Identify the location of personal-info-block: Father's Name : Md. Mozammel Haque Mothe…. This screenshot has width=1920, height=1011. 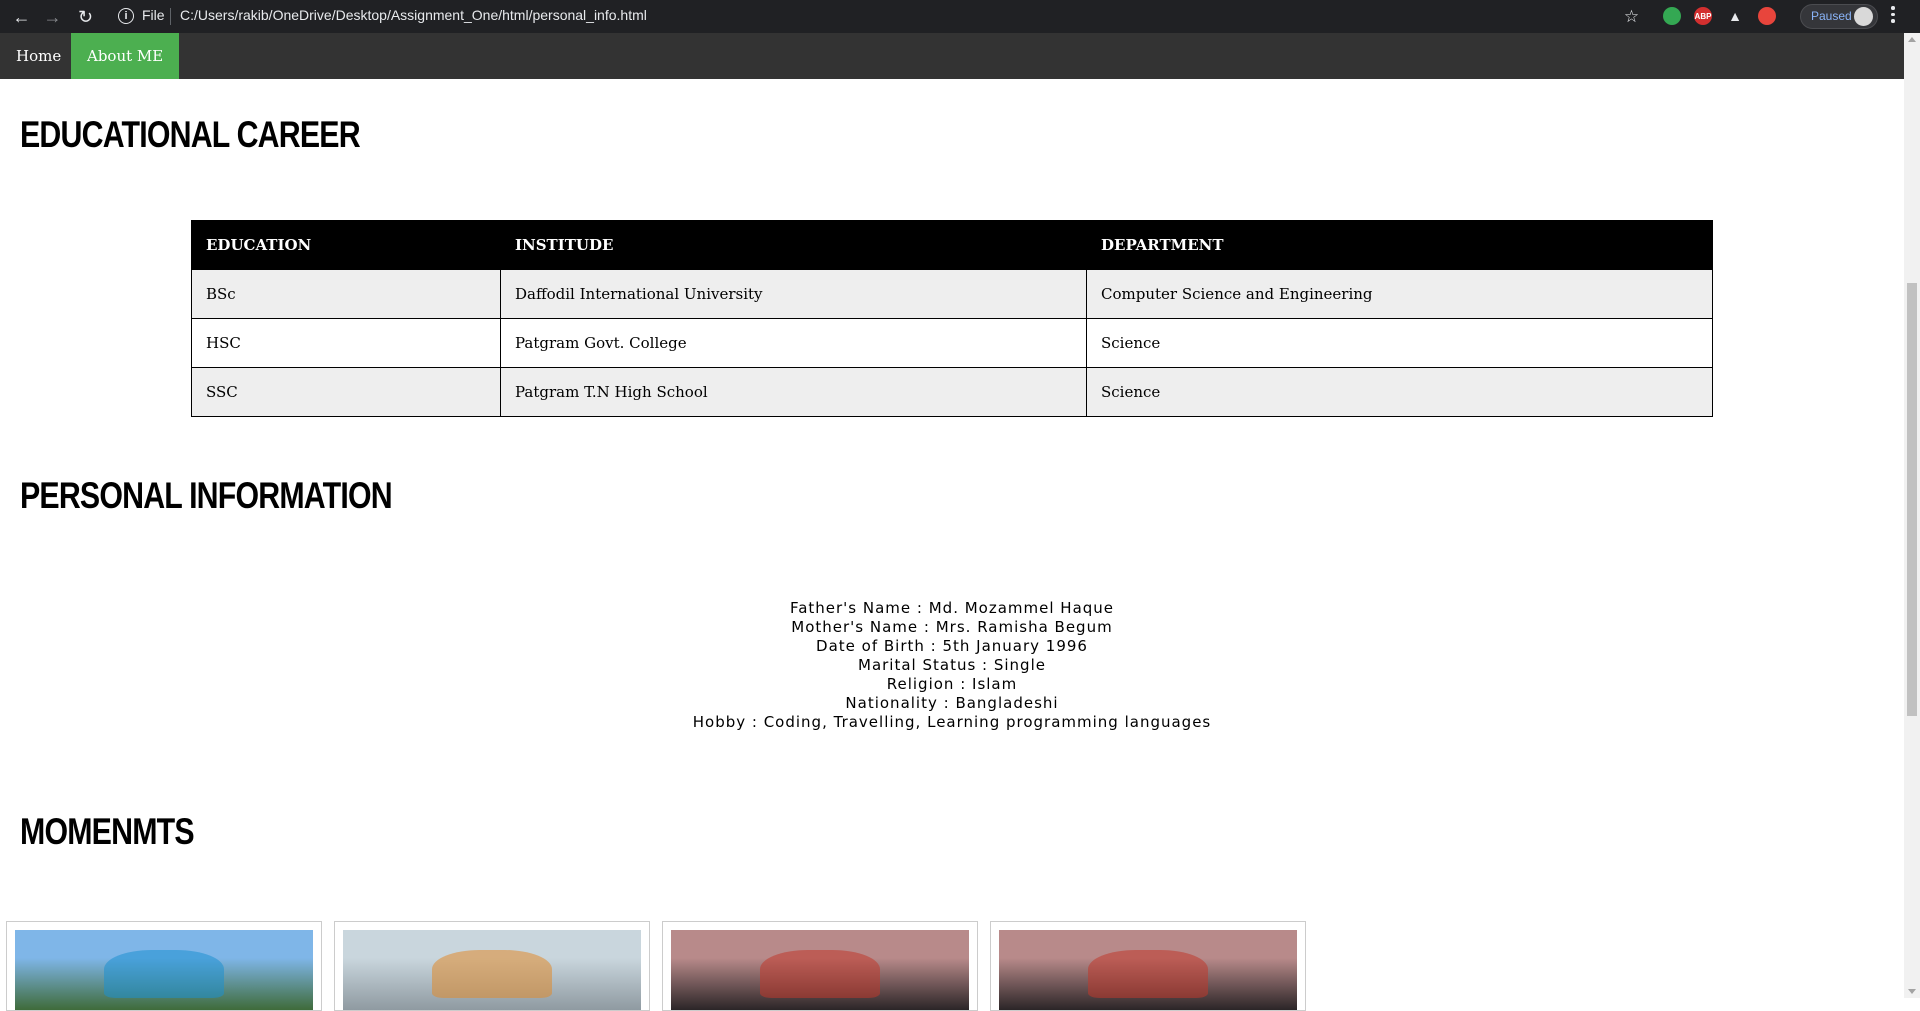
(952, 665).